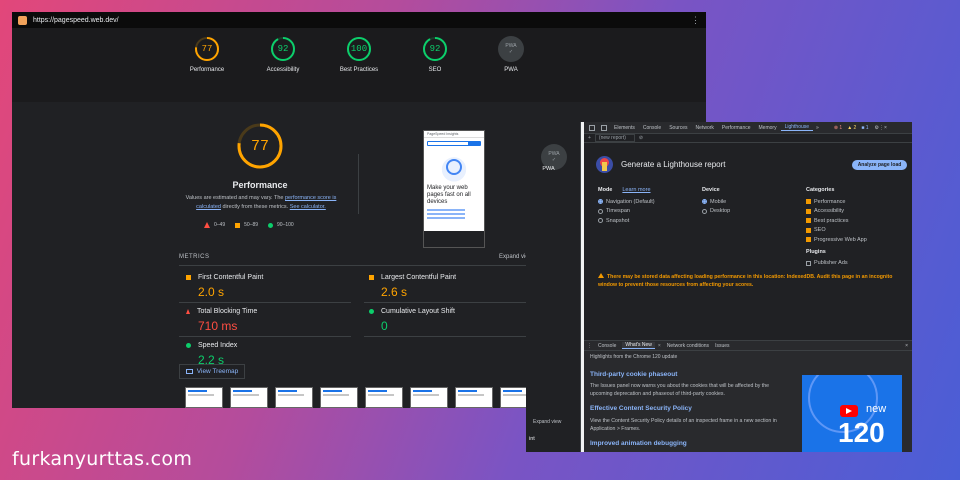  I want to click on report-url: https://pagespeed.web.dev/, so click(76, 20).